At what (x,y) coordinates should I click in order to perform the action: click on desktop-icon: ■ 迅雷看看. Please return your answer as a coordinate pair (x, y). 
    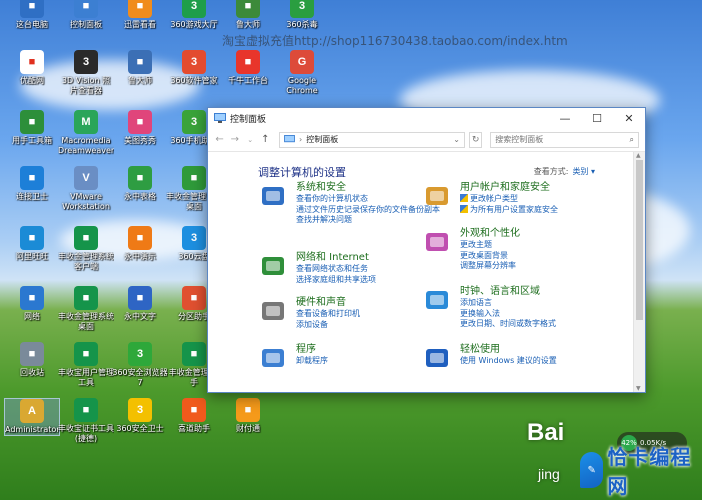
    Looking at the image, I should click on (140, 15).